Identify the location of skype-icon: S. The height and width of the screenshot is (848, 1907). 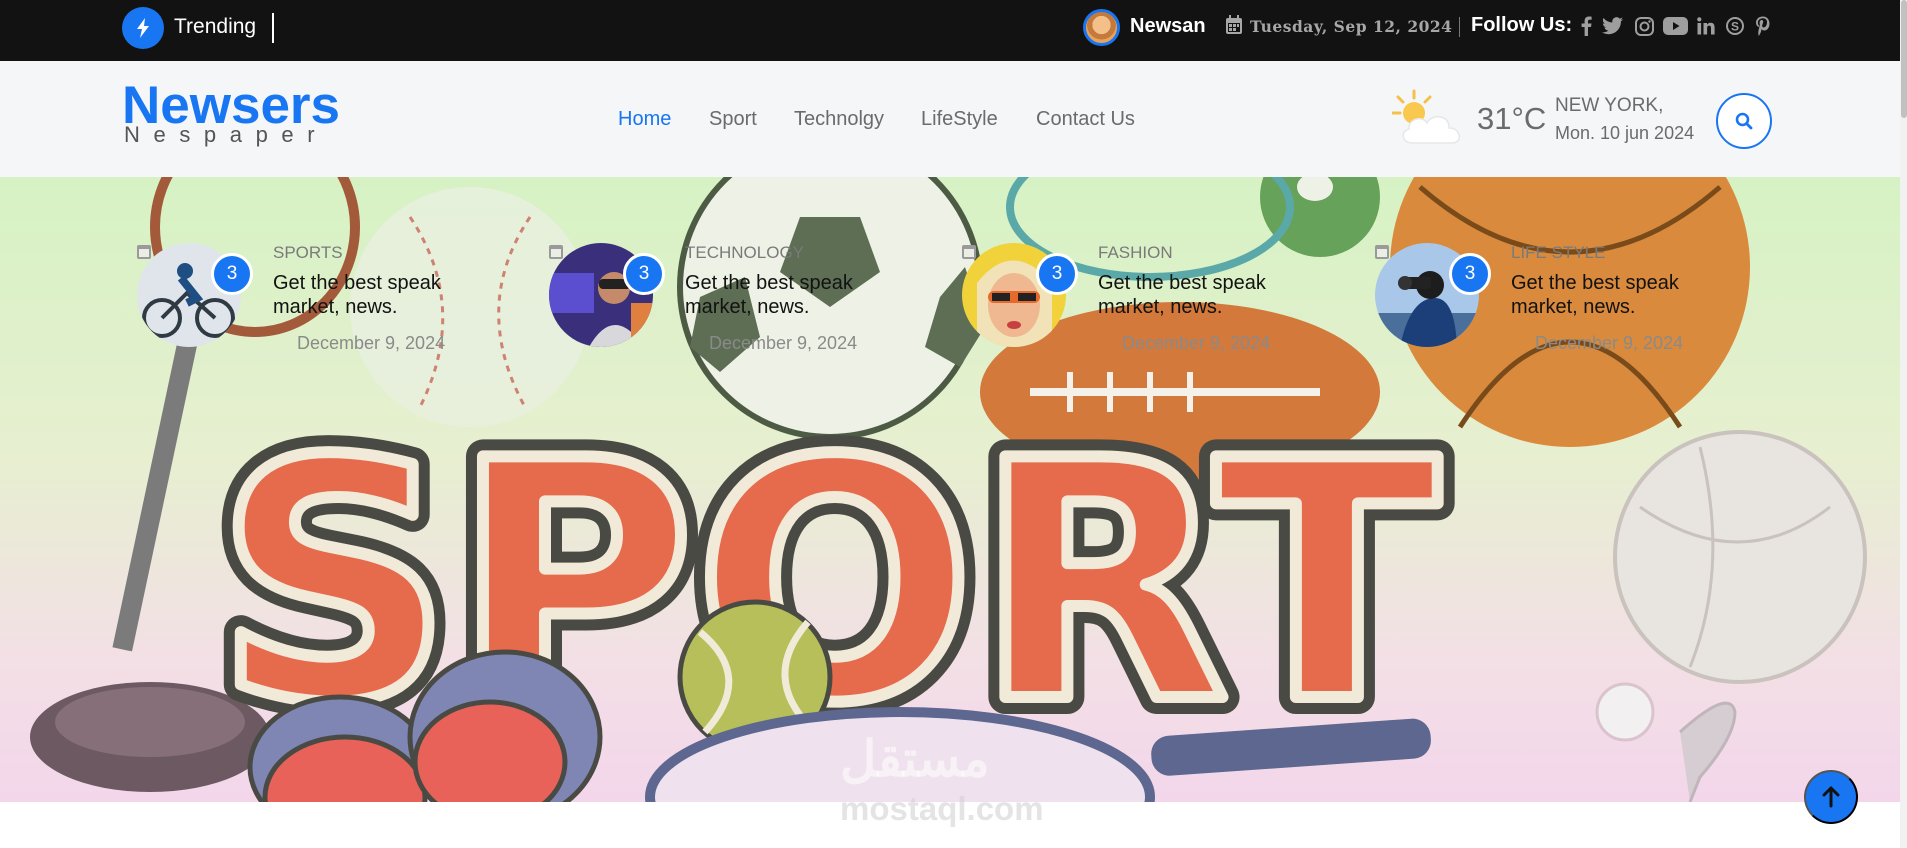
(1735, 26).